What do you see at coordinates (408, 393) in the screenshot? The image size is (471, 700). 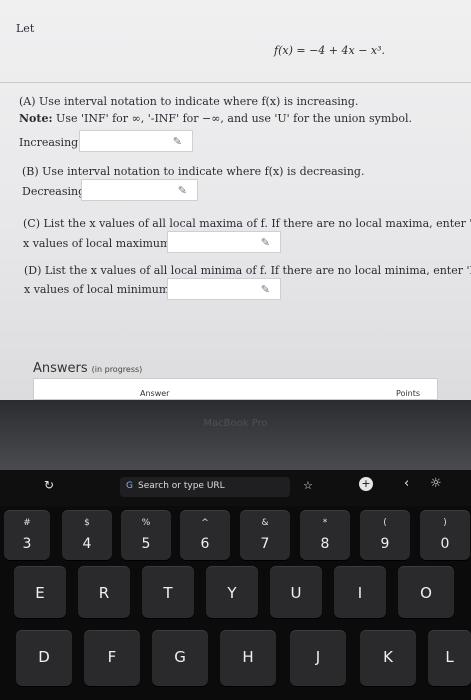 I see `points-column-header: Points` at bounding box center [408, 393].